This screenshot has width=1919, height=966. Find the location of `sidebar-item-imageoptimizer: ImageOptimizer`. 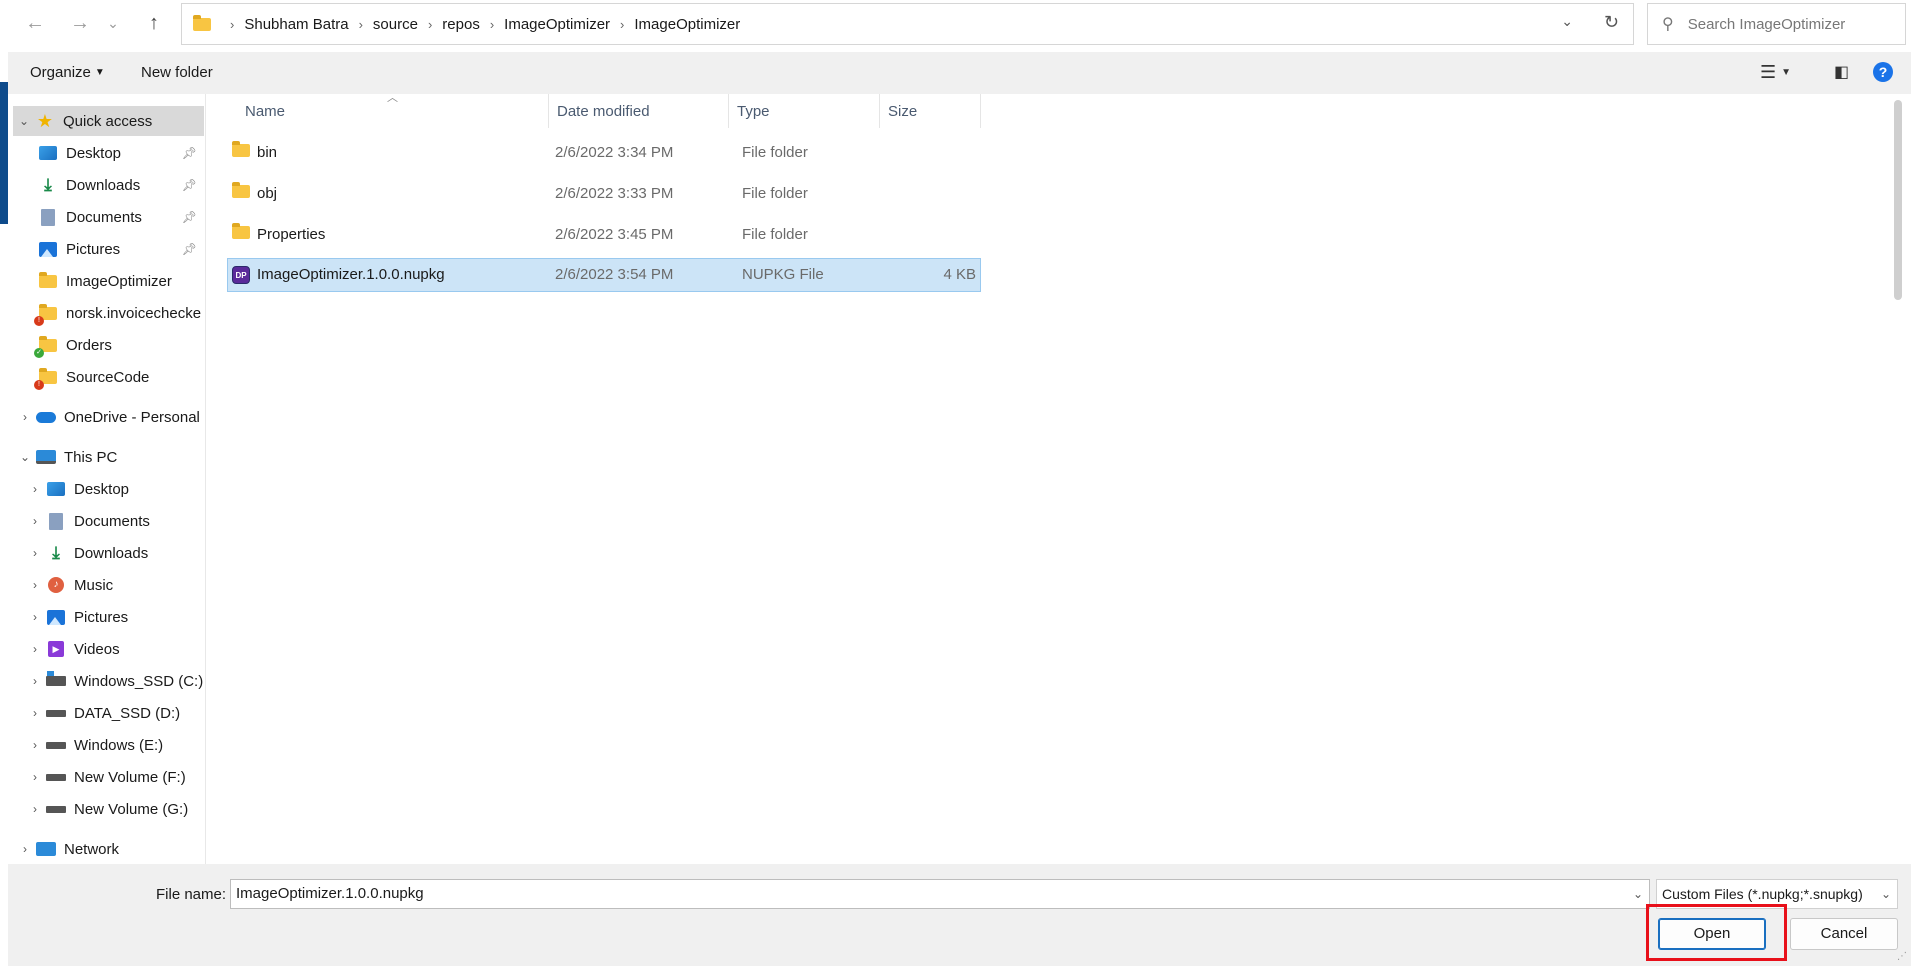

sidebar-item-imageoptimizer: ImageOptimizer is located at coordinates (106, 281).